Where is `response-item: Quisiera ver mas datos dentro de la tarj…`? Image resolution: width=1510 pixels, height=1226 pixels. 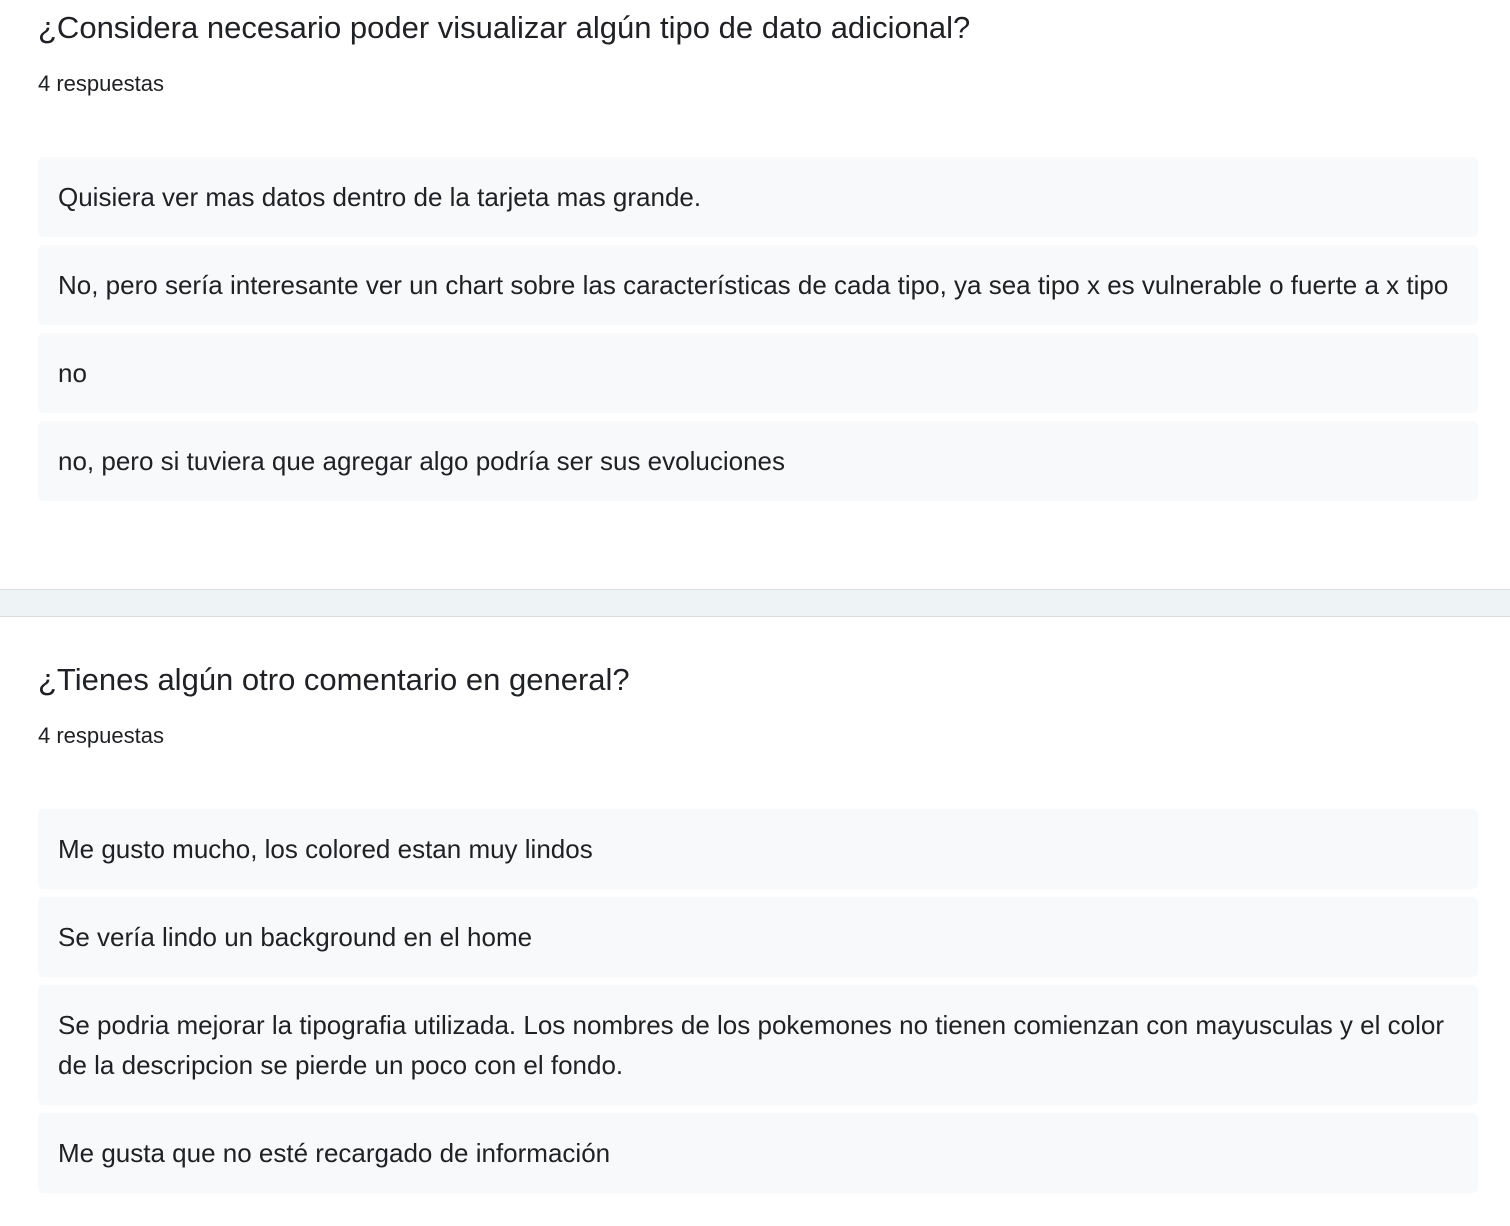
response-item: Quisiera ver mas datos dentro de la tarj… is located at coordinates (758, 197).